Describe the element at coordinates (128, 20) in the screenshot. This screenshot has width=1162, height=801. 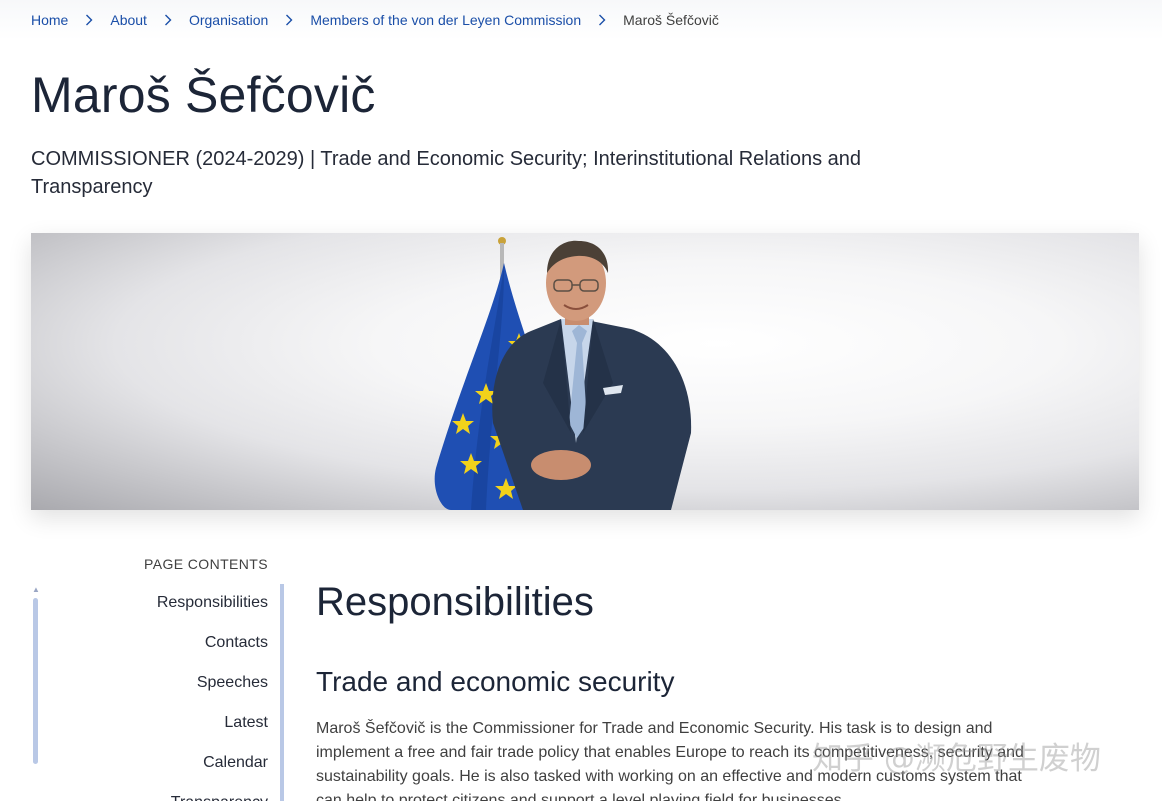
I see `breadcrumb-link-about: About` at that location.